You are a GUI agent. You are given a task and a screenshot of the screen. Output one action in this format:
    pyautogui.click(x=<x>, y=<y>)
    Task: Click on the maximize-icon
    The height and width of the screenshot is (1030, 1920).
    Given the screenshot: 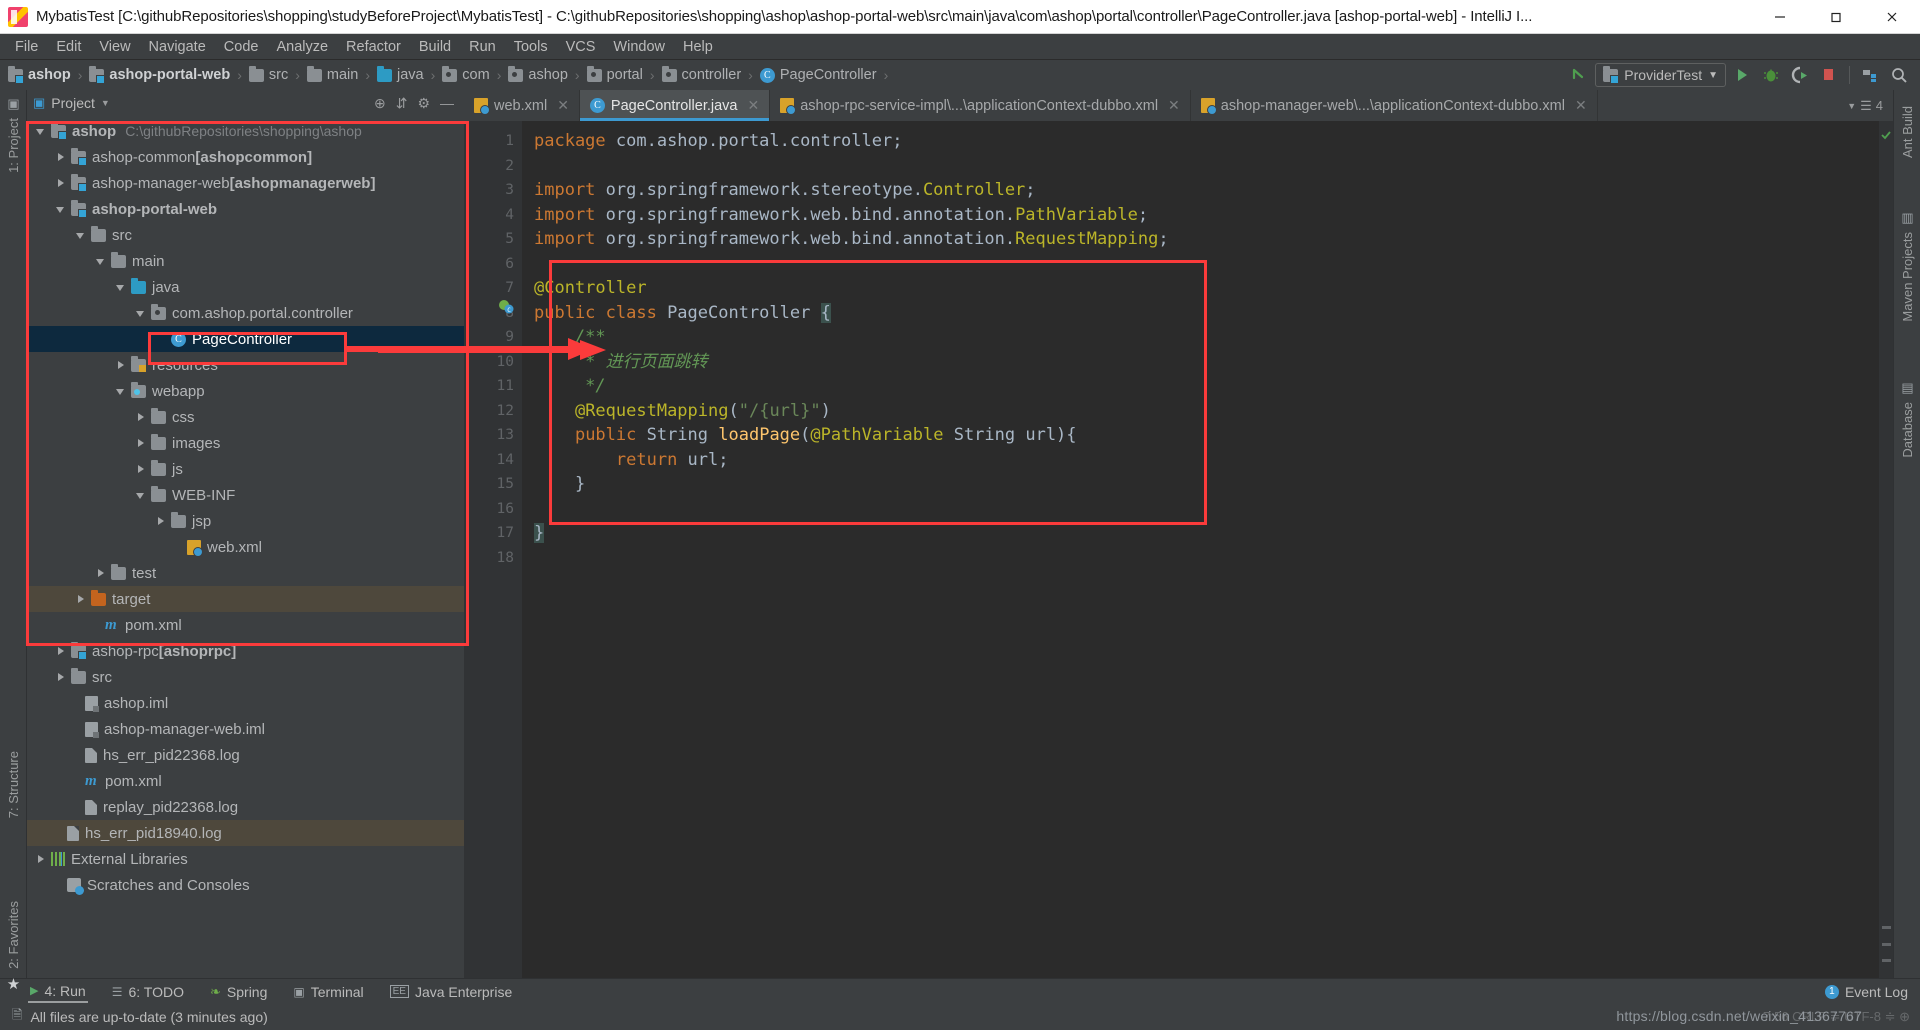 What is the action you would take?
    pyautogui.click(x=1836, y=17)
    